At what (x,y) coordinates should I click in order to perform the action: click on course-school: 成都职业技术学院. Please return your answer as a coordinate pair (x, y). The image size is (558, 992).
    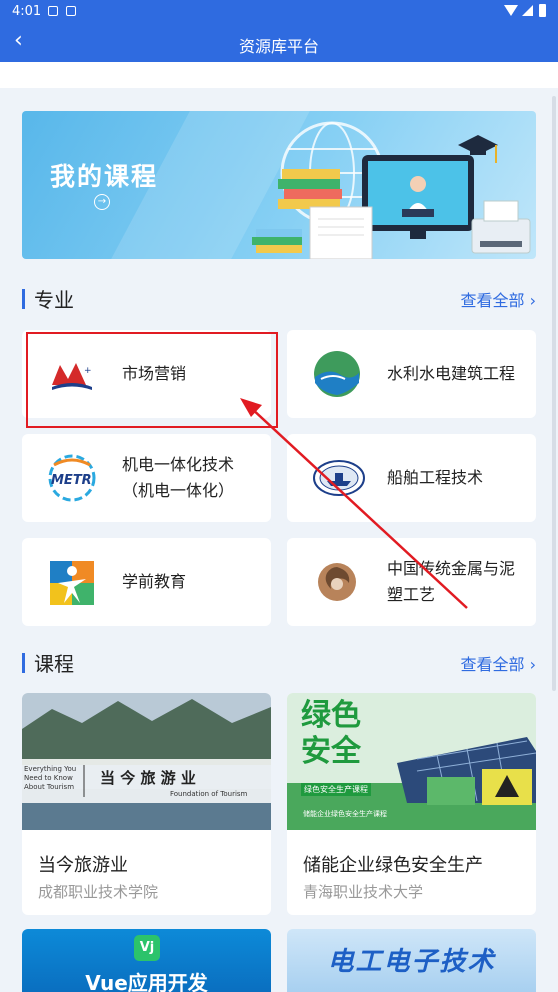
    Looking at the image, I should click on (98, 892).